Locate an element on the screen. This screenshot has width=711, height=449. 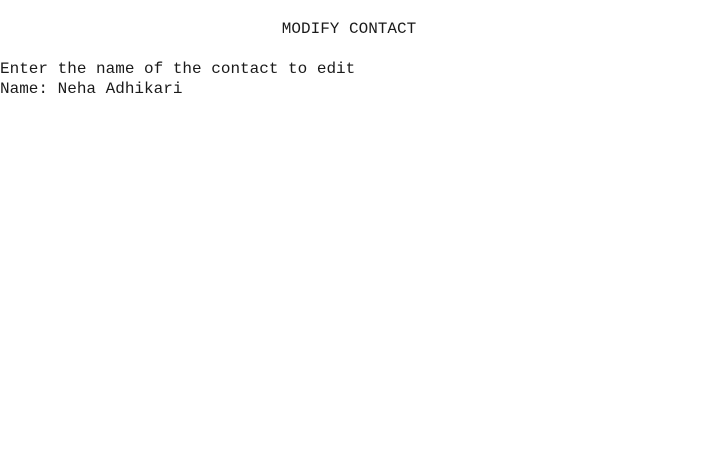
name-label: Name: is located at coordinates (29, 89).